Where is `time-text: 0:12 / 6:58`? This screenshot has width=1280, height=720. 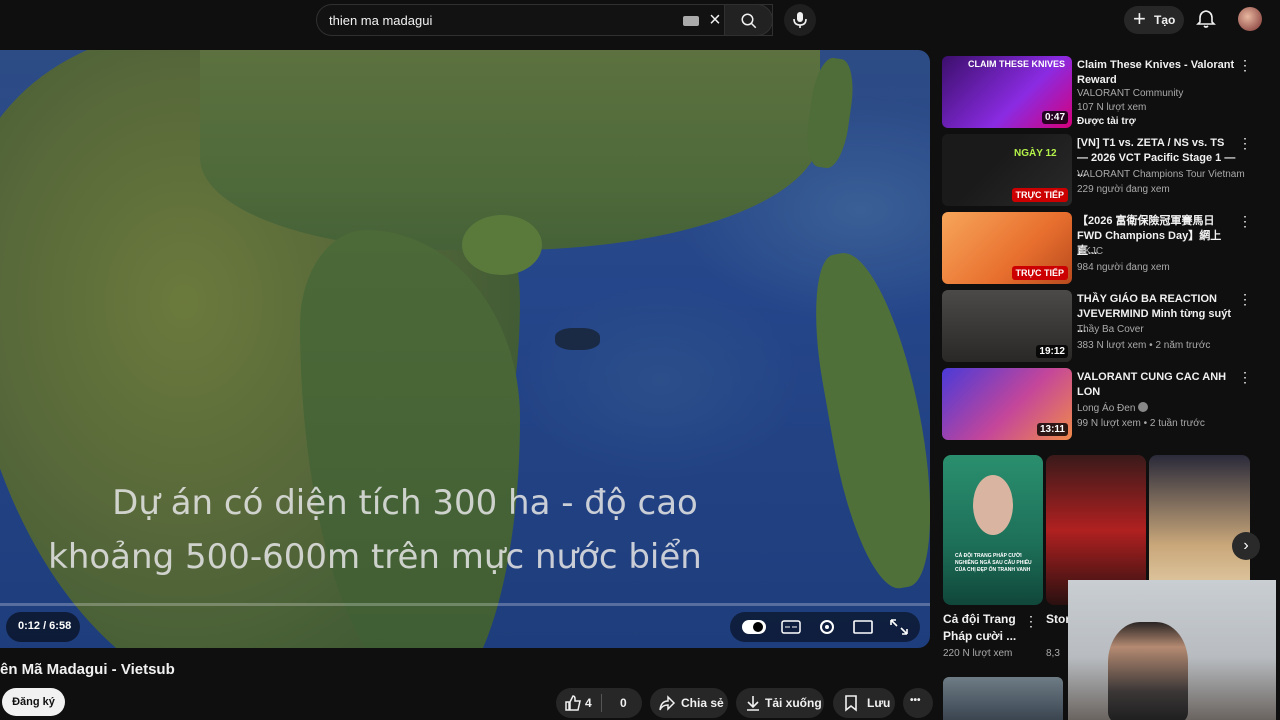
time-text: 0:12 / 6:58 is located at coordinates (45, 626).